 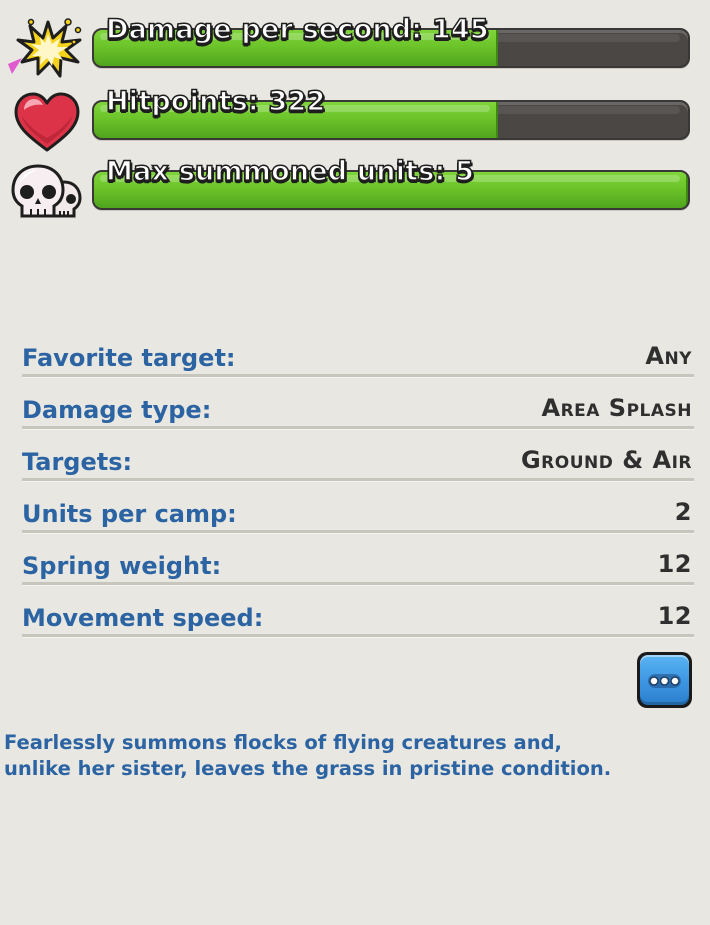 What do you see at coordinates (143, 618) in the screenshot?
I see `info-label: Movement speed:` at bounding box center [143, 618].